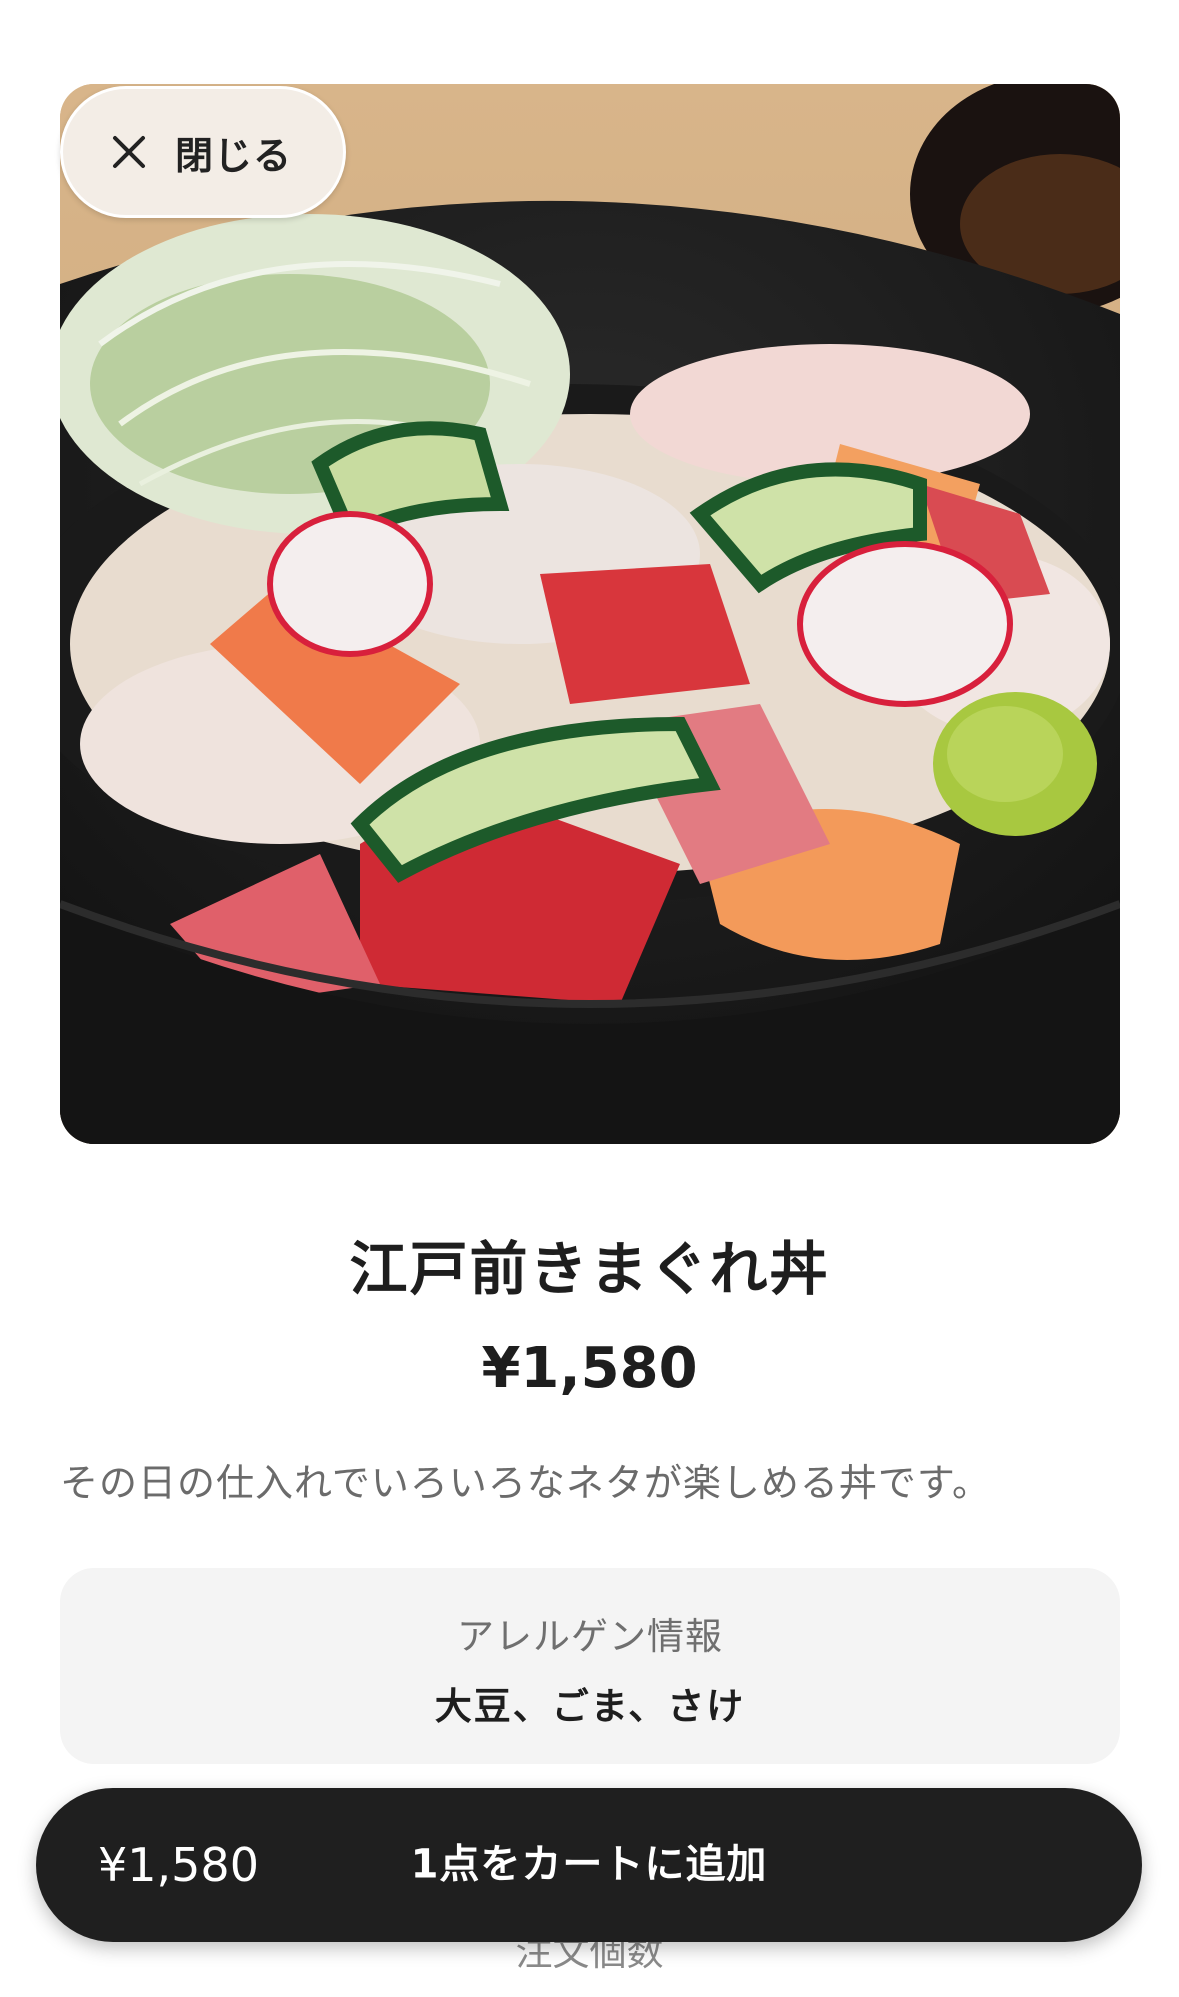  I want to click on item-title: 江戸前きまぐれ丼, so click(589, 1269).